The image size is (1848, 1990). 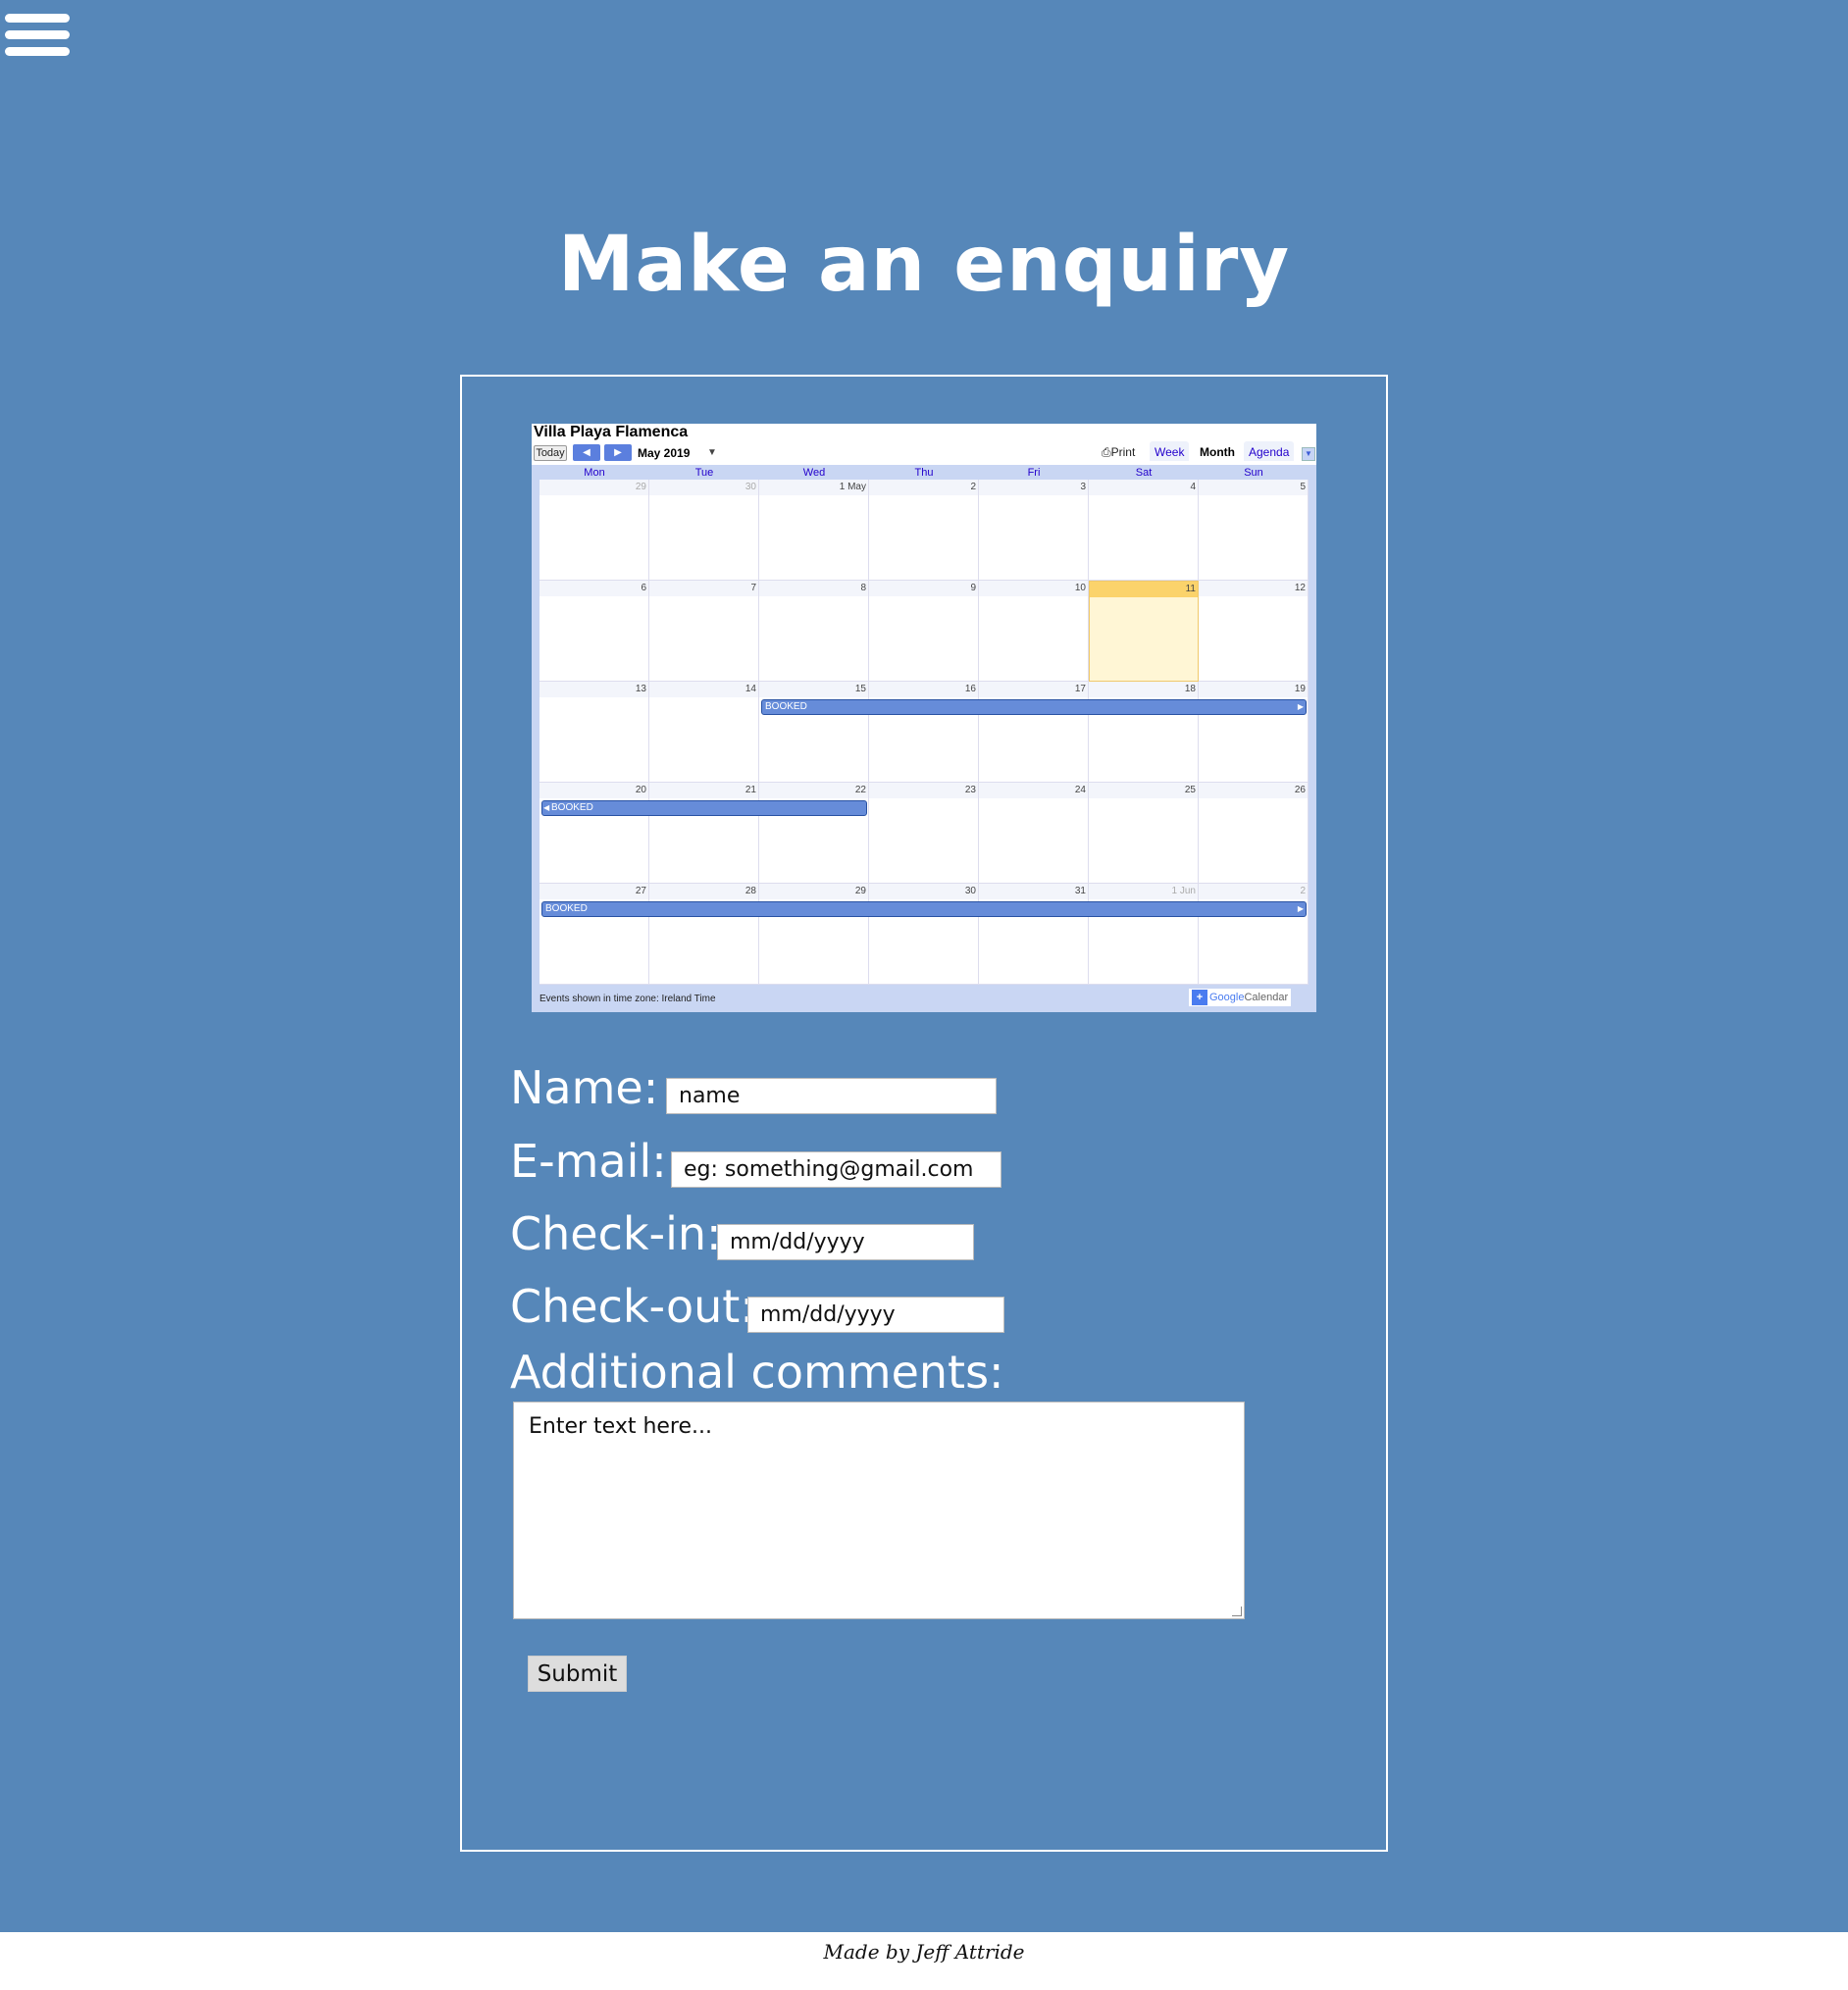 What do you see at coordinates (814, 833) in the screenshot?
I see `calendar-day-cell: 22` at bounding box center [814, 833].